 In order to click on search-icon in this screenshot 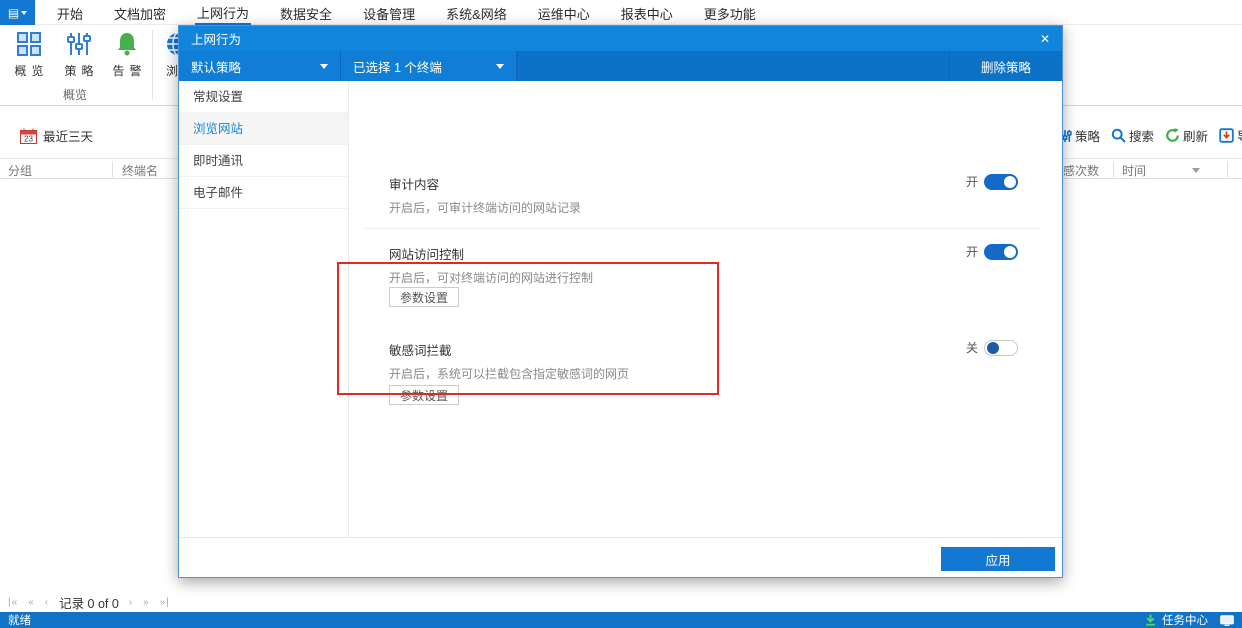, I will do `click(1118, 135)`.